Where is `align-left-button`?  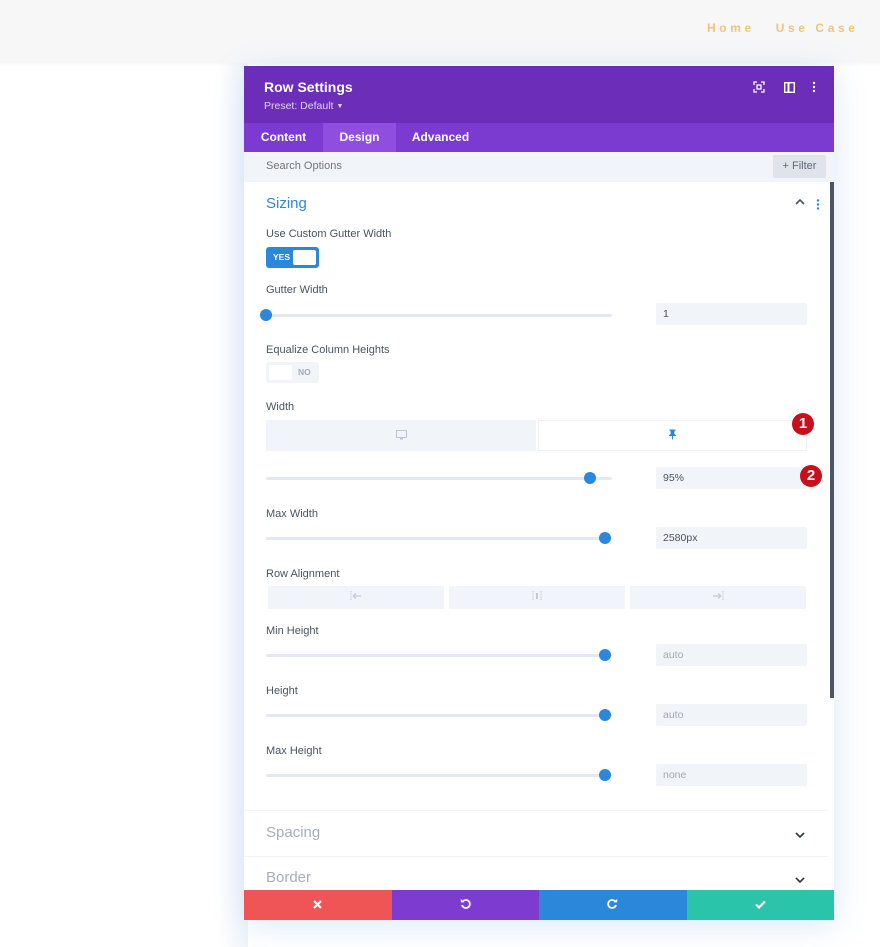
align-left-button is located at coordinates (356, 597).